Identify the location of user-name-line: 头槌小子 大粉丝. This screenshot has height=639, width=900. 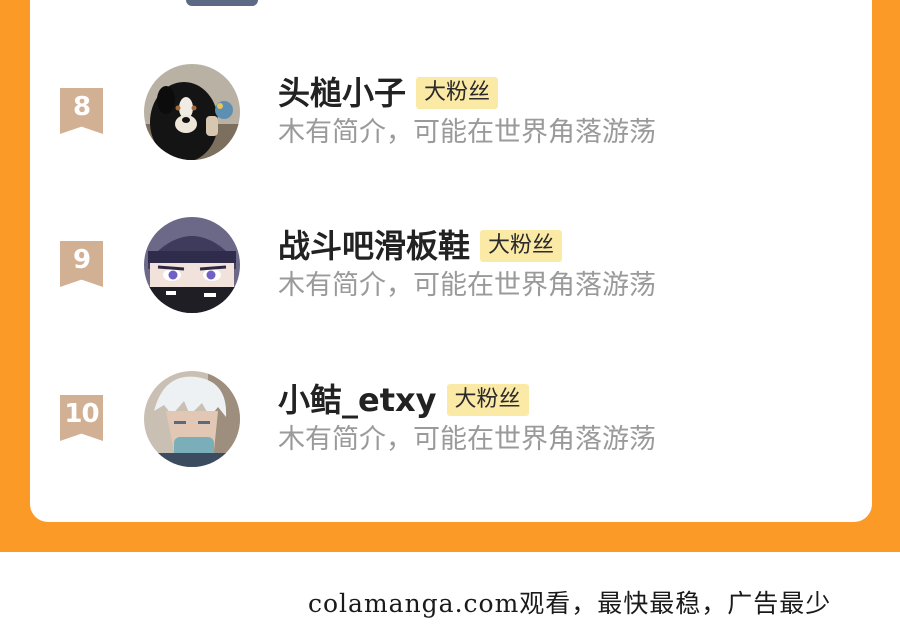
(388, 93).